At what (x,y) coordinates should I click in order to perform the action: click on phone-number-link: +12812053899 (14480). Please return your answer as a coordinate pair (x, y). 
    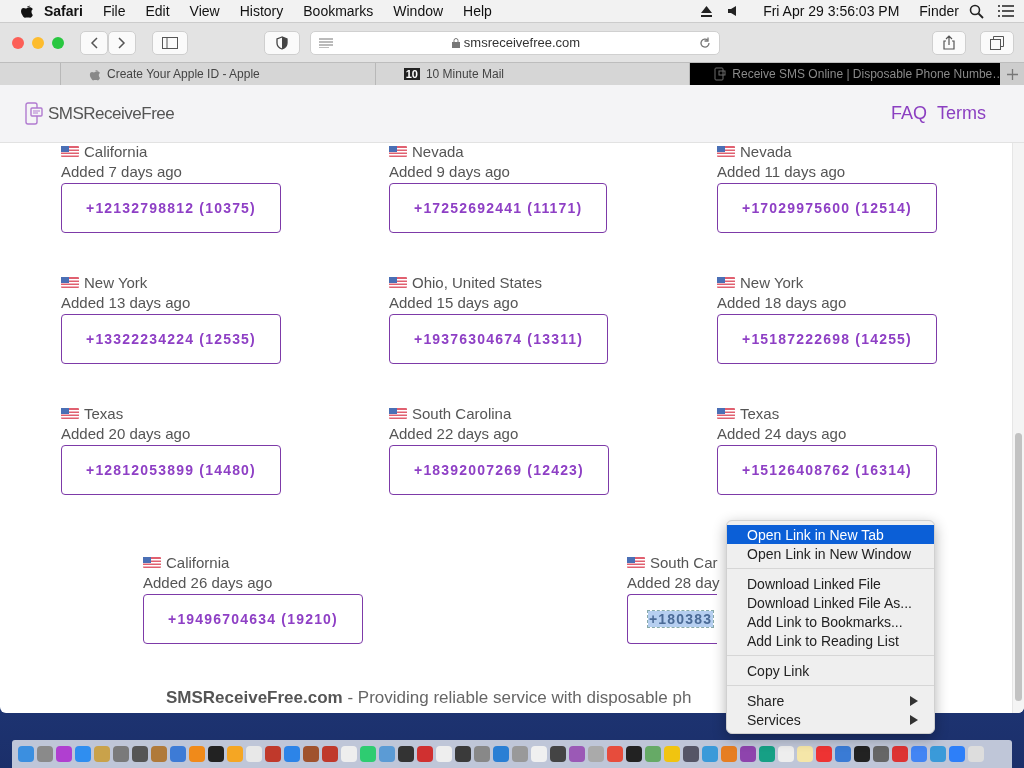
    Looking at the image, I should click on (171, 470).